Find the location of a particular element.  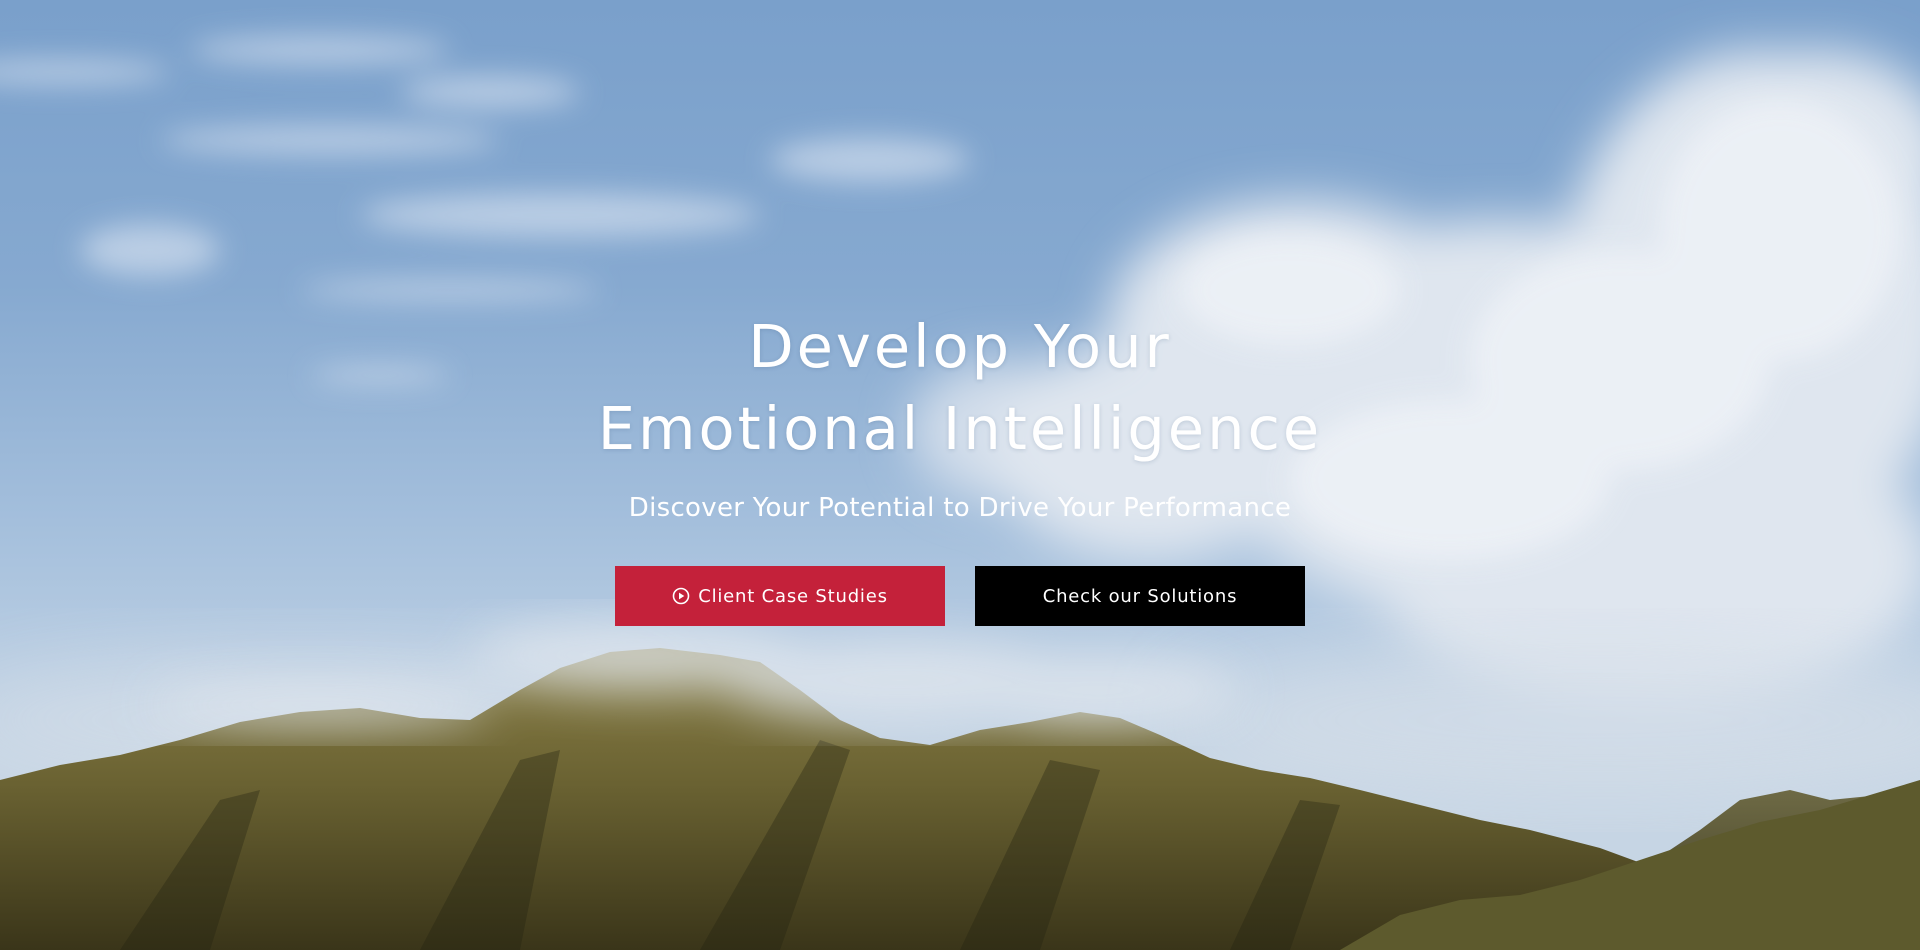

check-solutions-label: Check our Solutions is located at coordinates (1140, 596).